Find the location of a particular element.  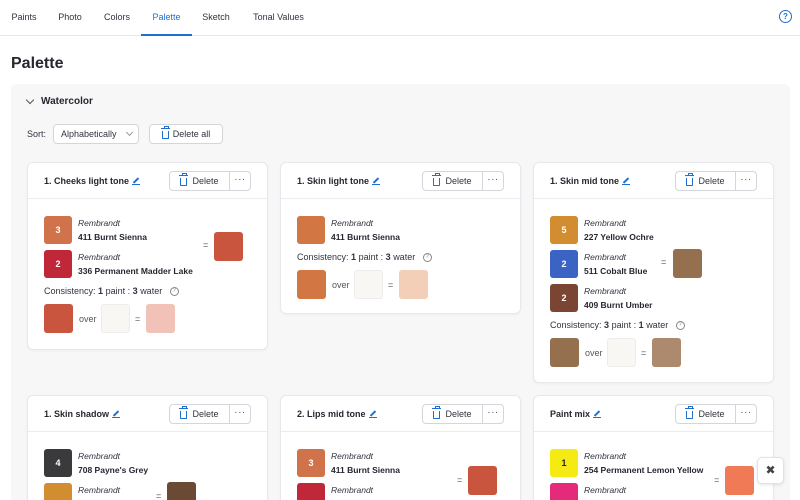

paint-name: 511 Cobalt Blue is located at coordinates (616, 271).